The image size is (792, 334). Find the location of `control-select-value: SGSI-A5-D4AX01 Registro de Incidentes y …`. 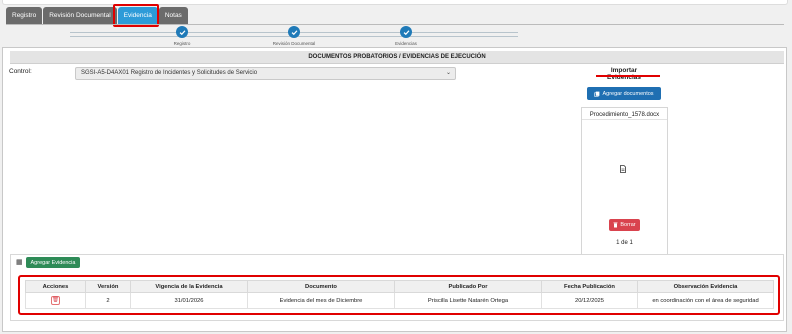

control-select-value: SGSI-A5-D4AX01 Registro de Incidentes y … is located at coordinates (169, 73).